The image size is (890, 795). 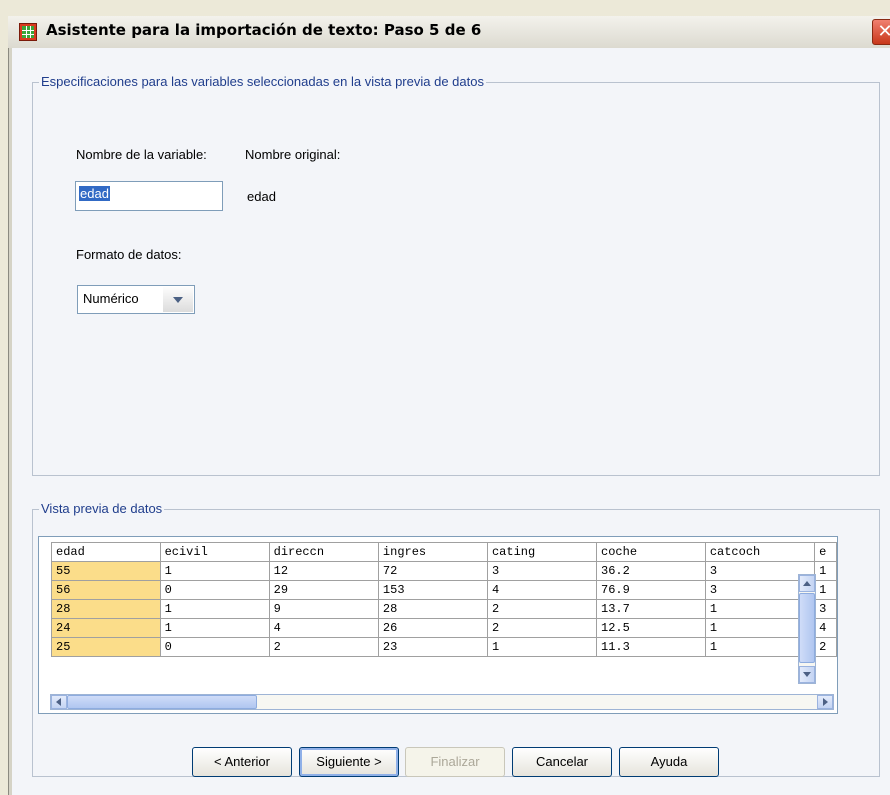 I want to click on table-cell: 12.5, so click(x=651, y=628).